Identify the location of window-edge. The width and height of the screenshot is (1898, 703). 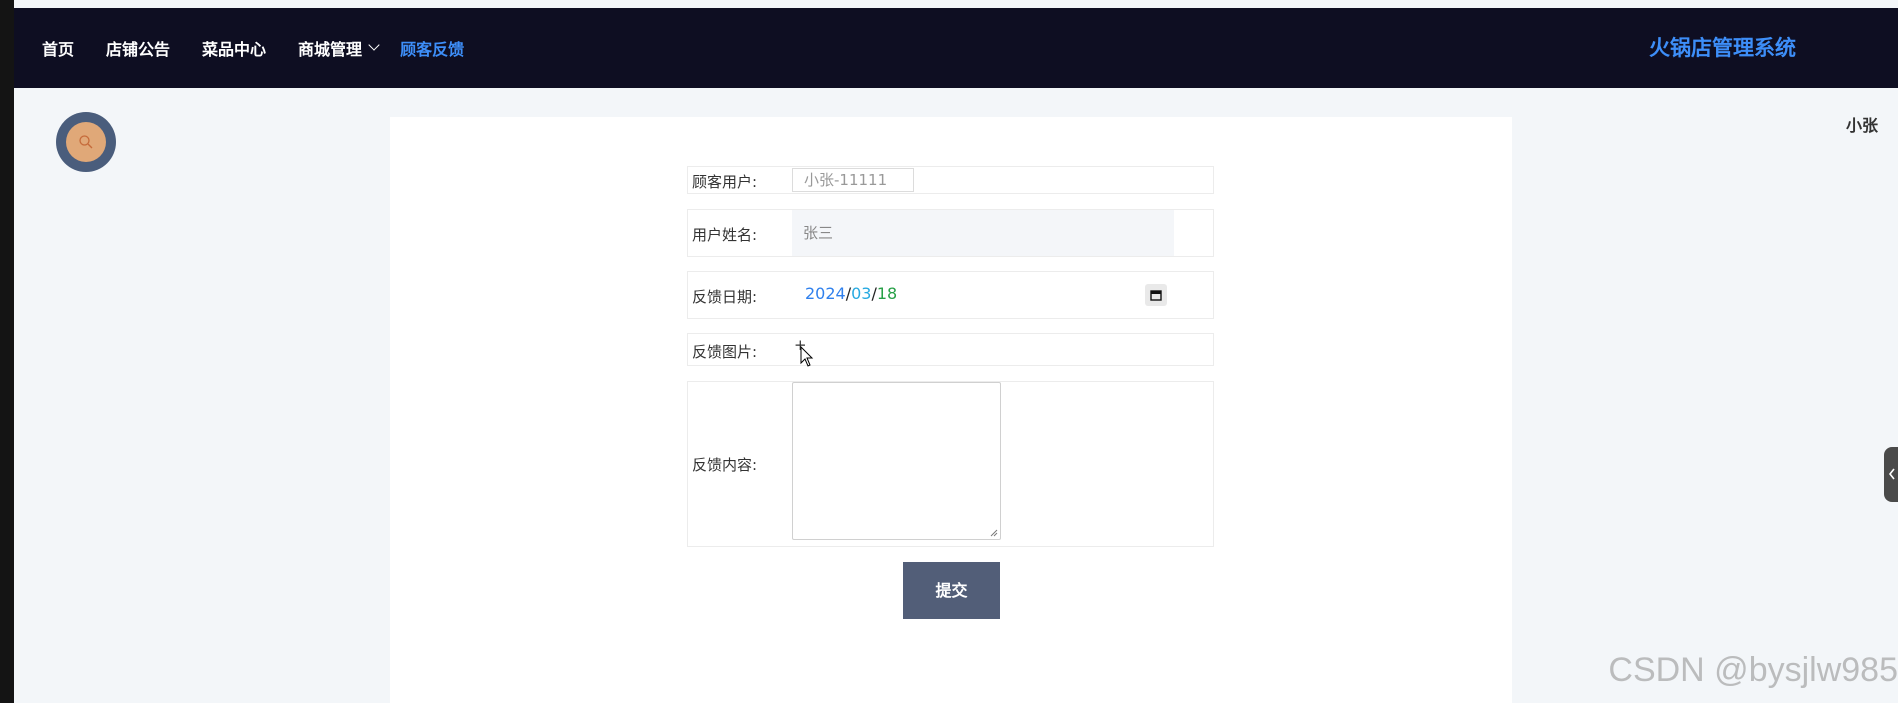
(7, 351).